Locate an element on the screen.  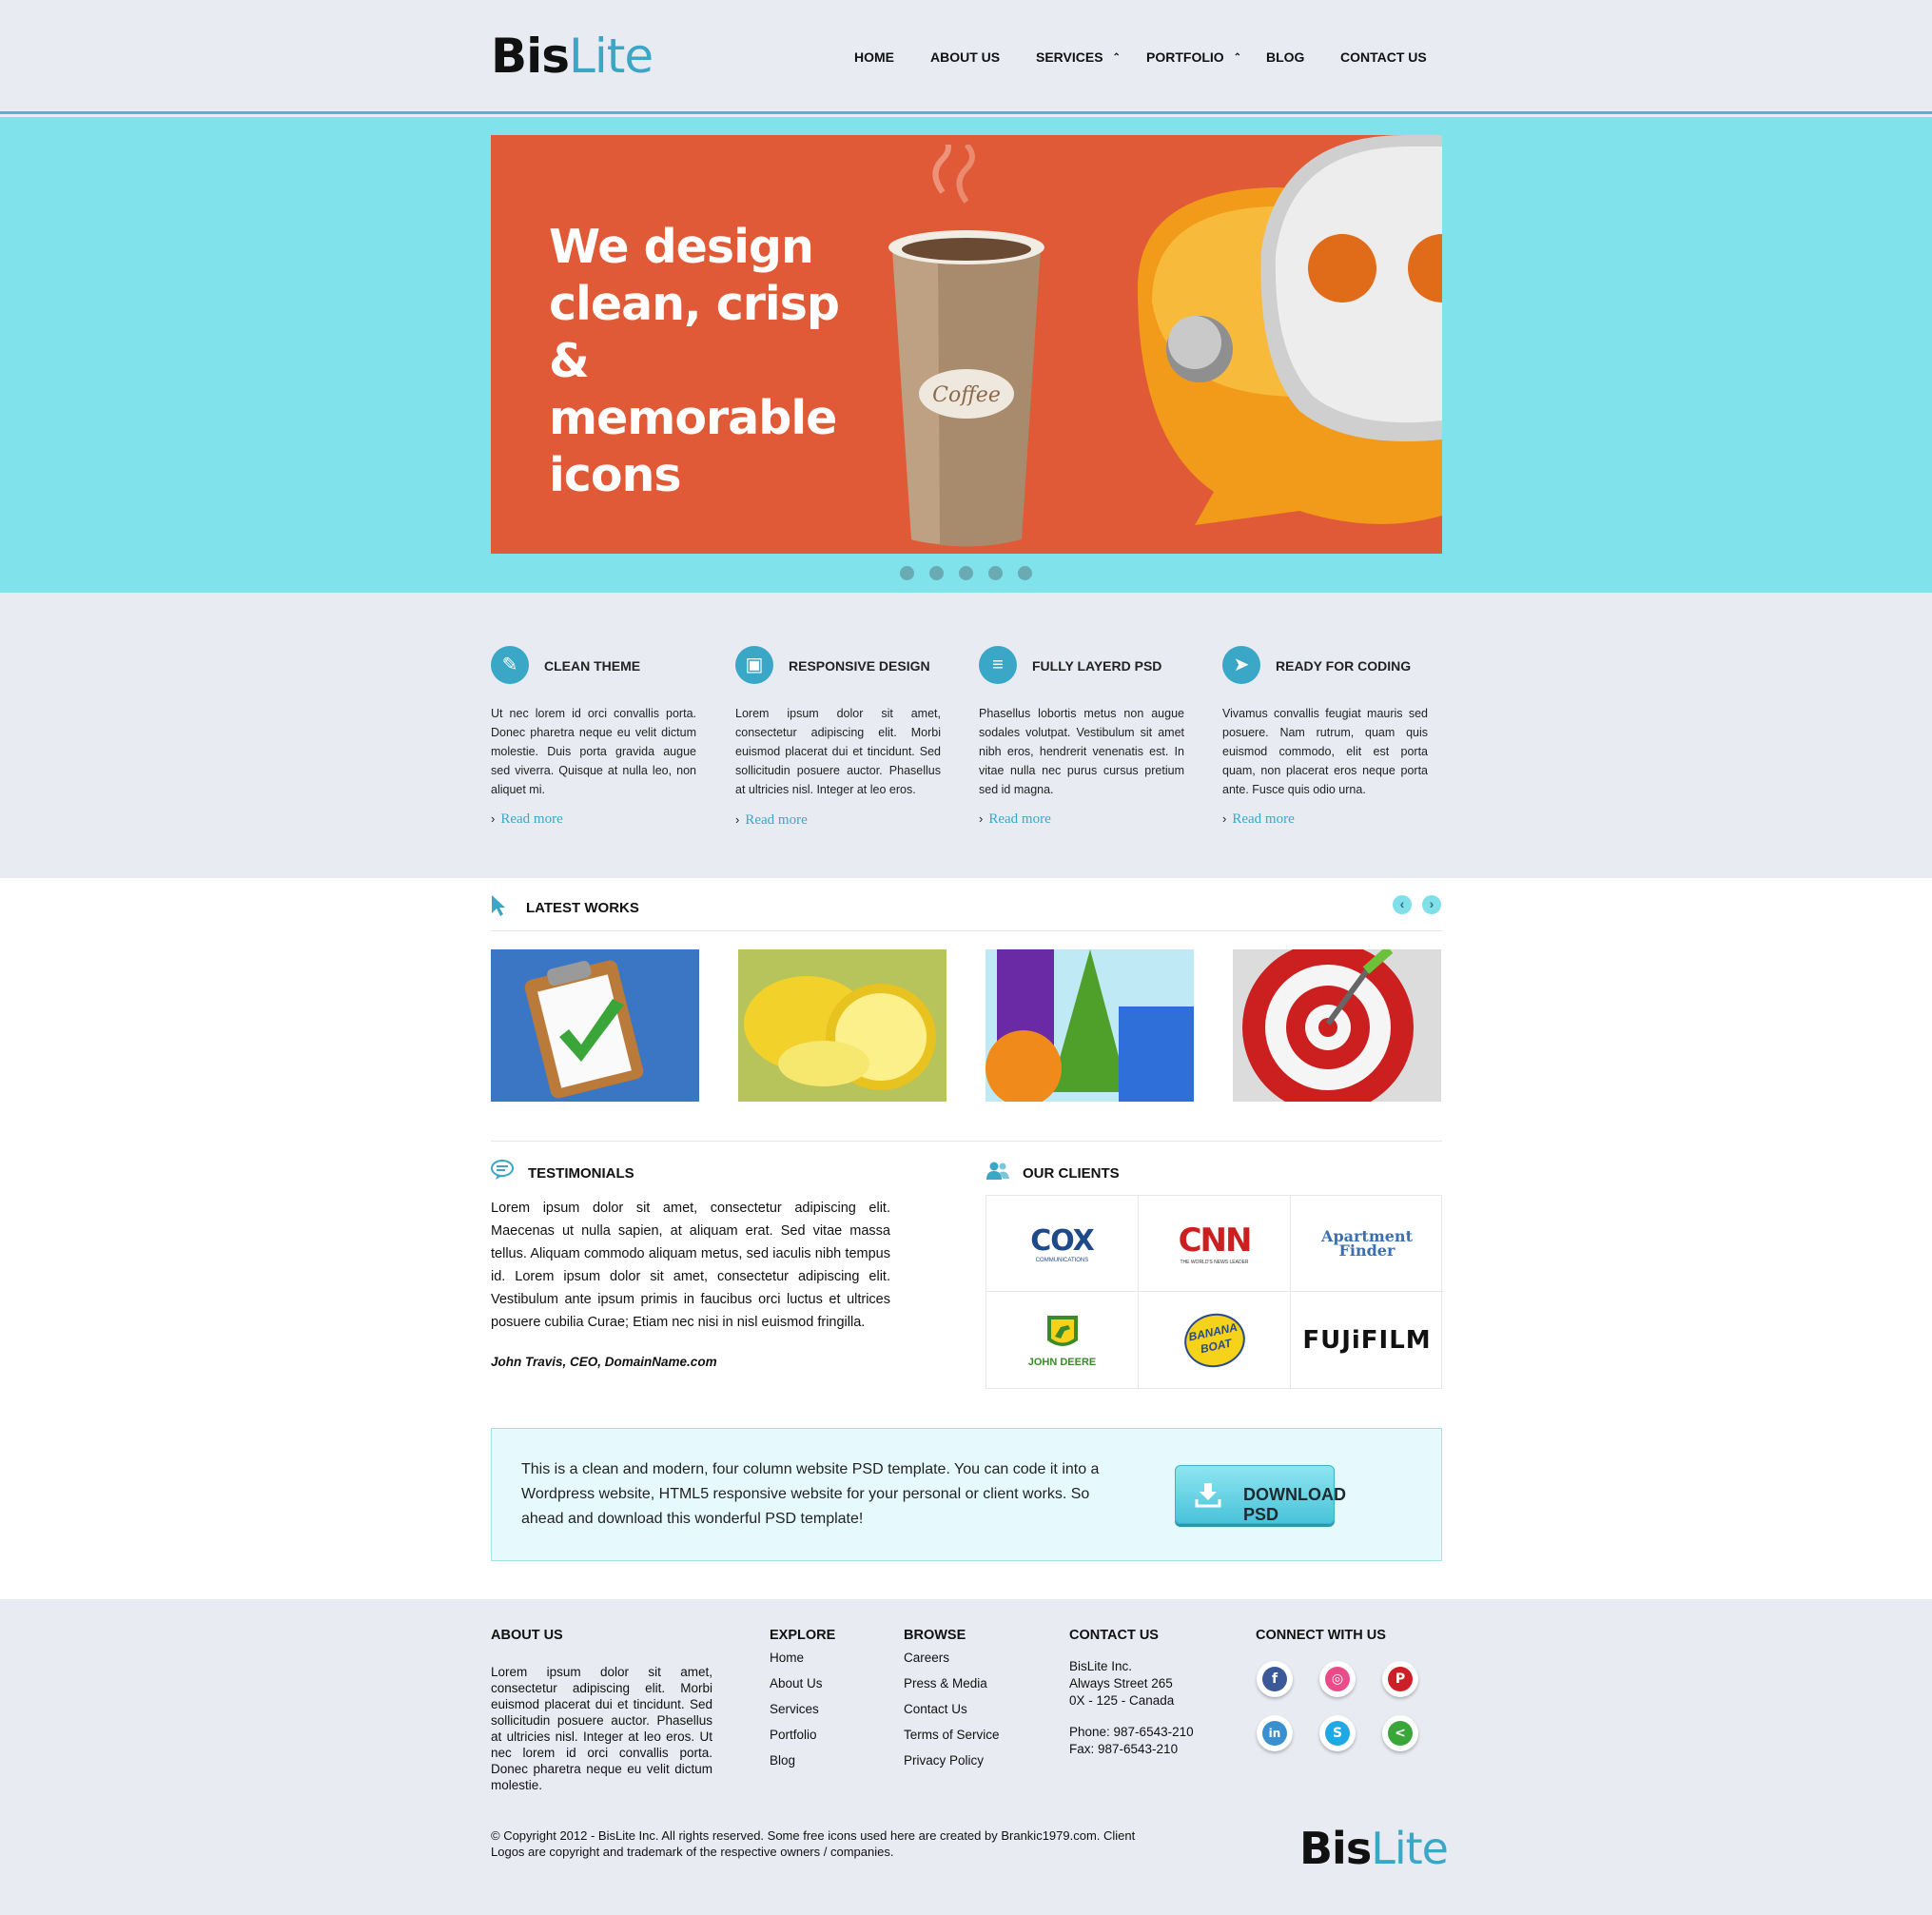
lemon-icon is located at coordinates (842, 1025).